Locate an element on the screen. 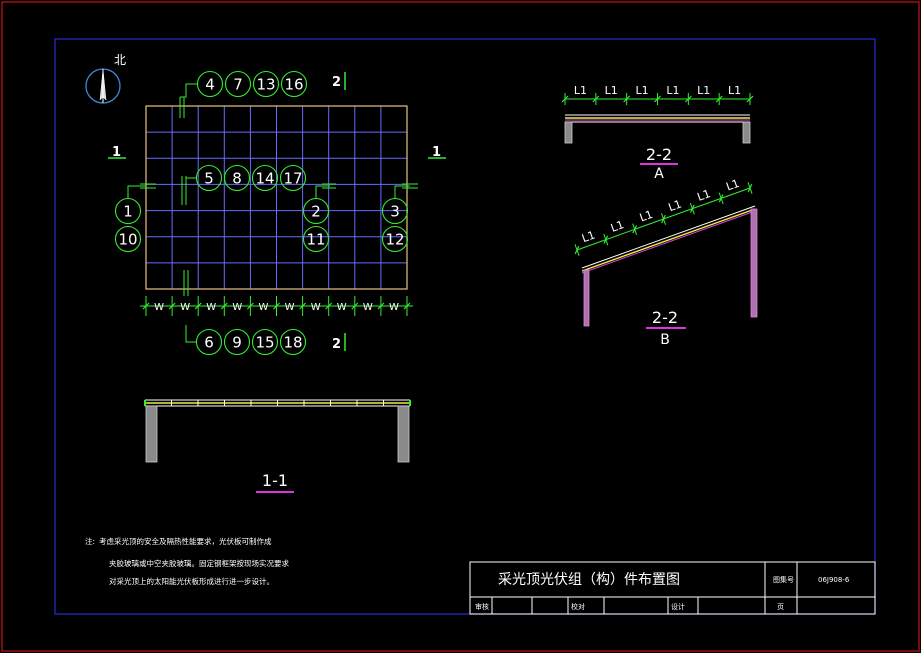 This screenshot has height=653, width=921. callout-number: 13 is located at coordinates (265, 85).